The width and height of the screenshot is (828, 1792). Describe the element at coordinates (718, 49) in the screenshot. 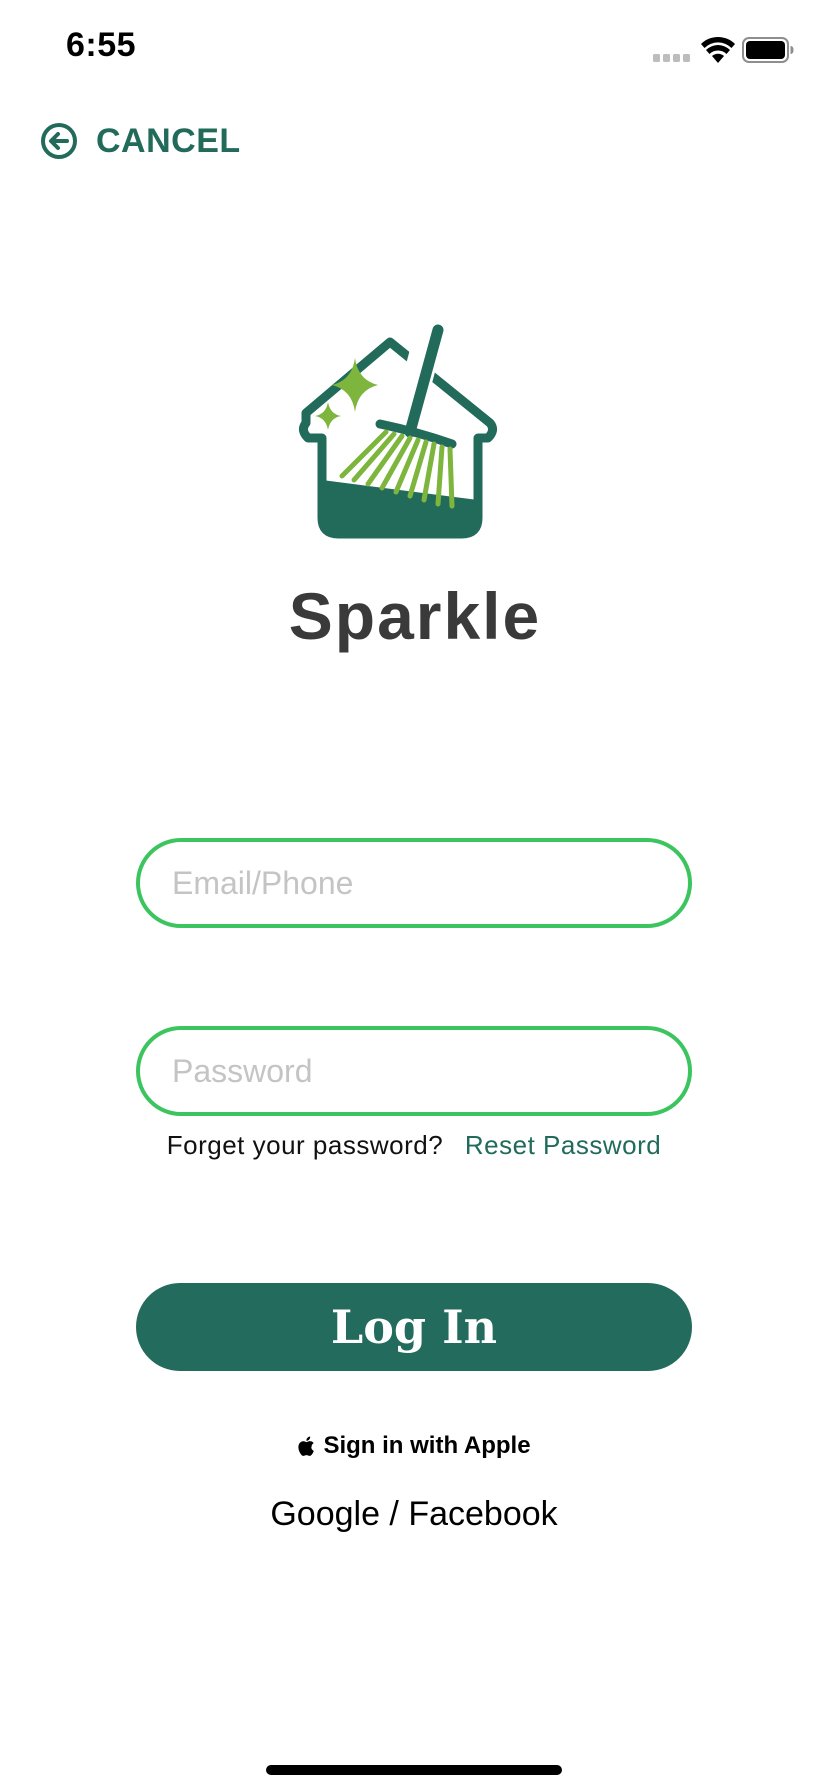

I see `wifi-icon` at that location.